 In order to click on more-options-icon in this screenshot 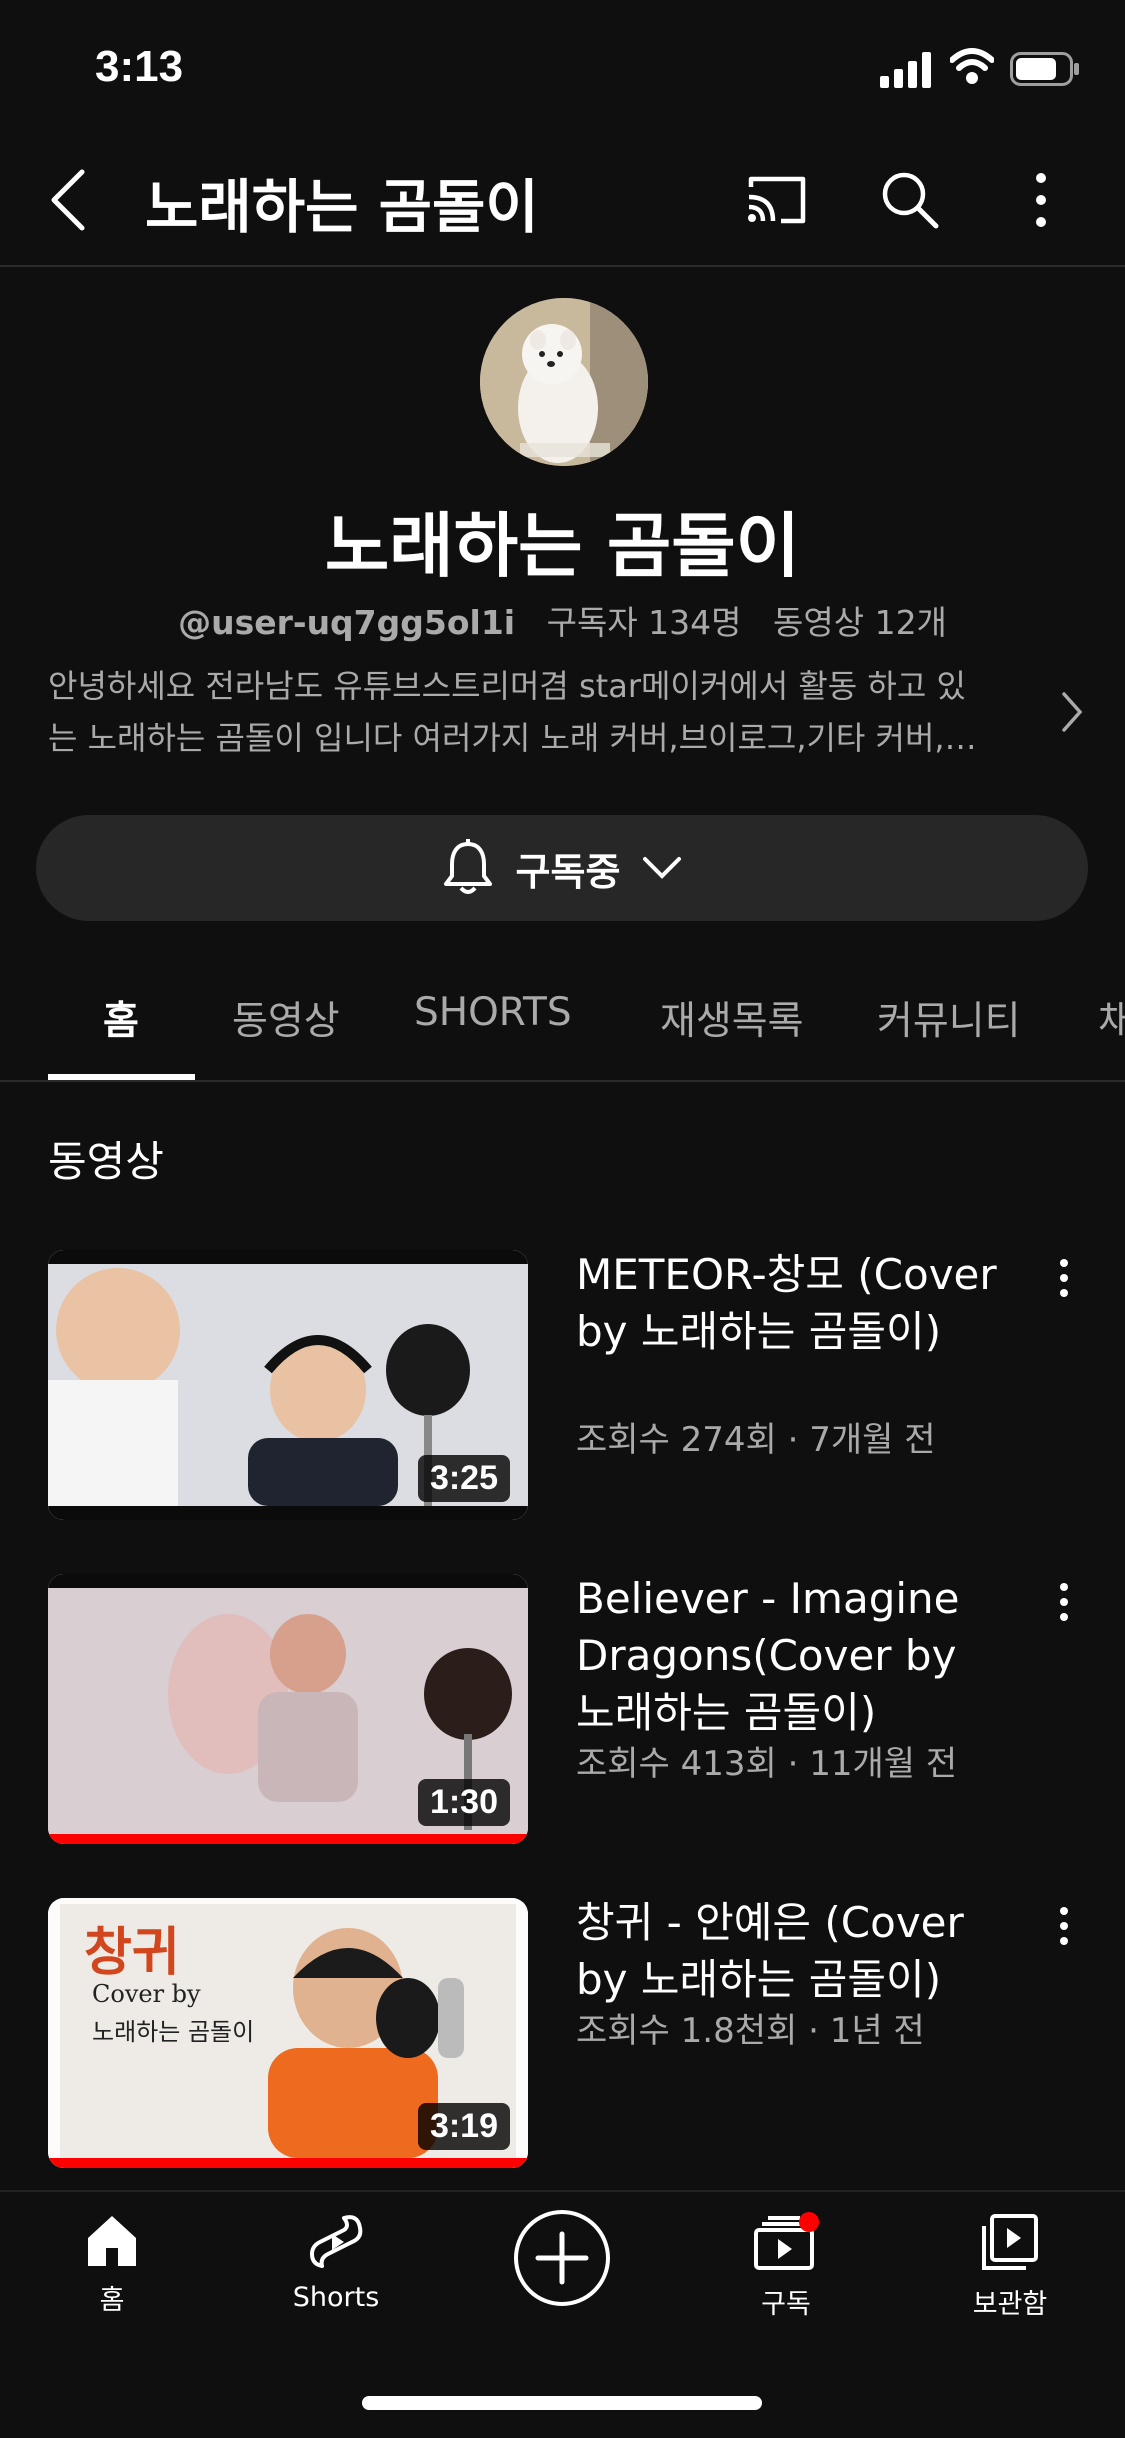, I will do `click(1041, 200)`.